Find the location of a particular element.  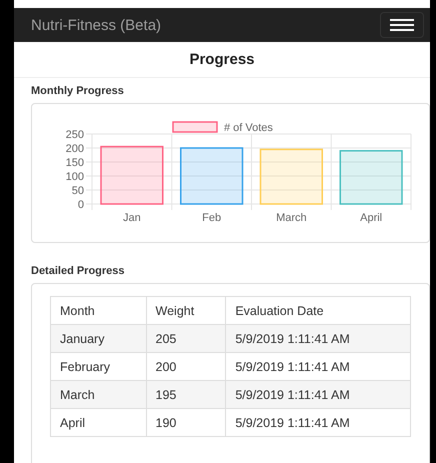

column-header: Month is located at coordinates (98, 310).